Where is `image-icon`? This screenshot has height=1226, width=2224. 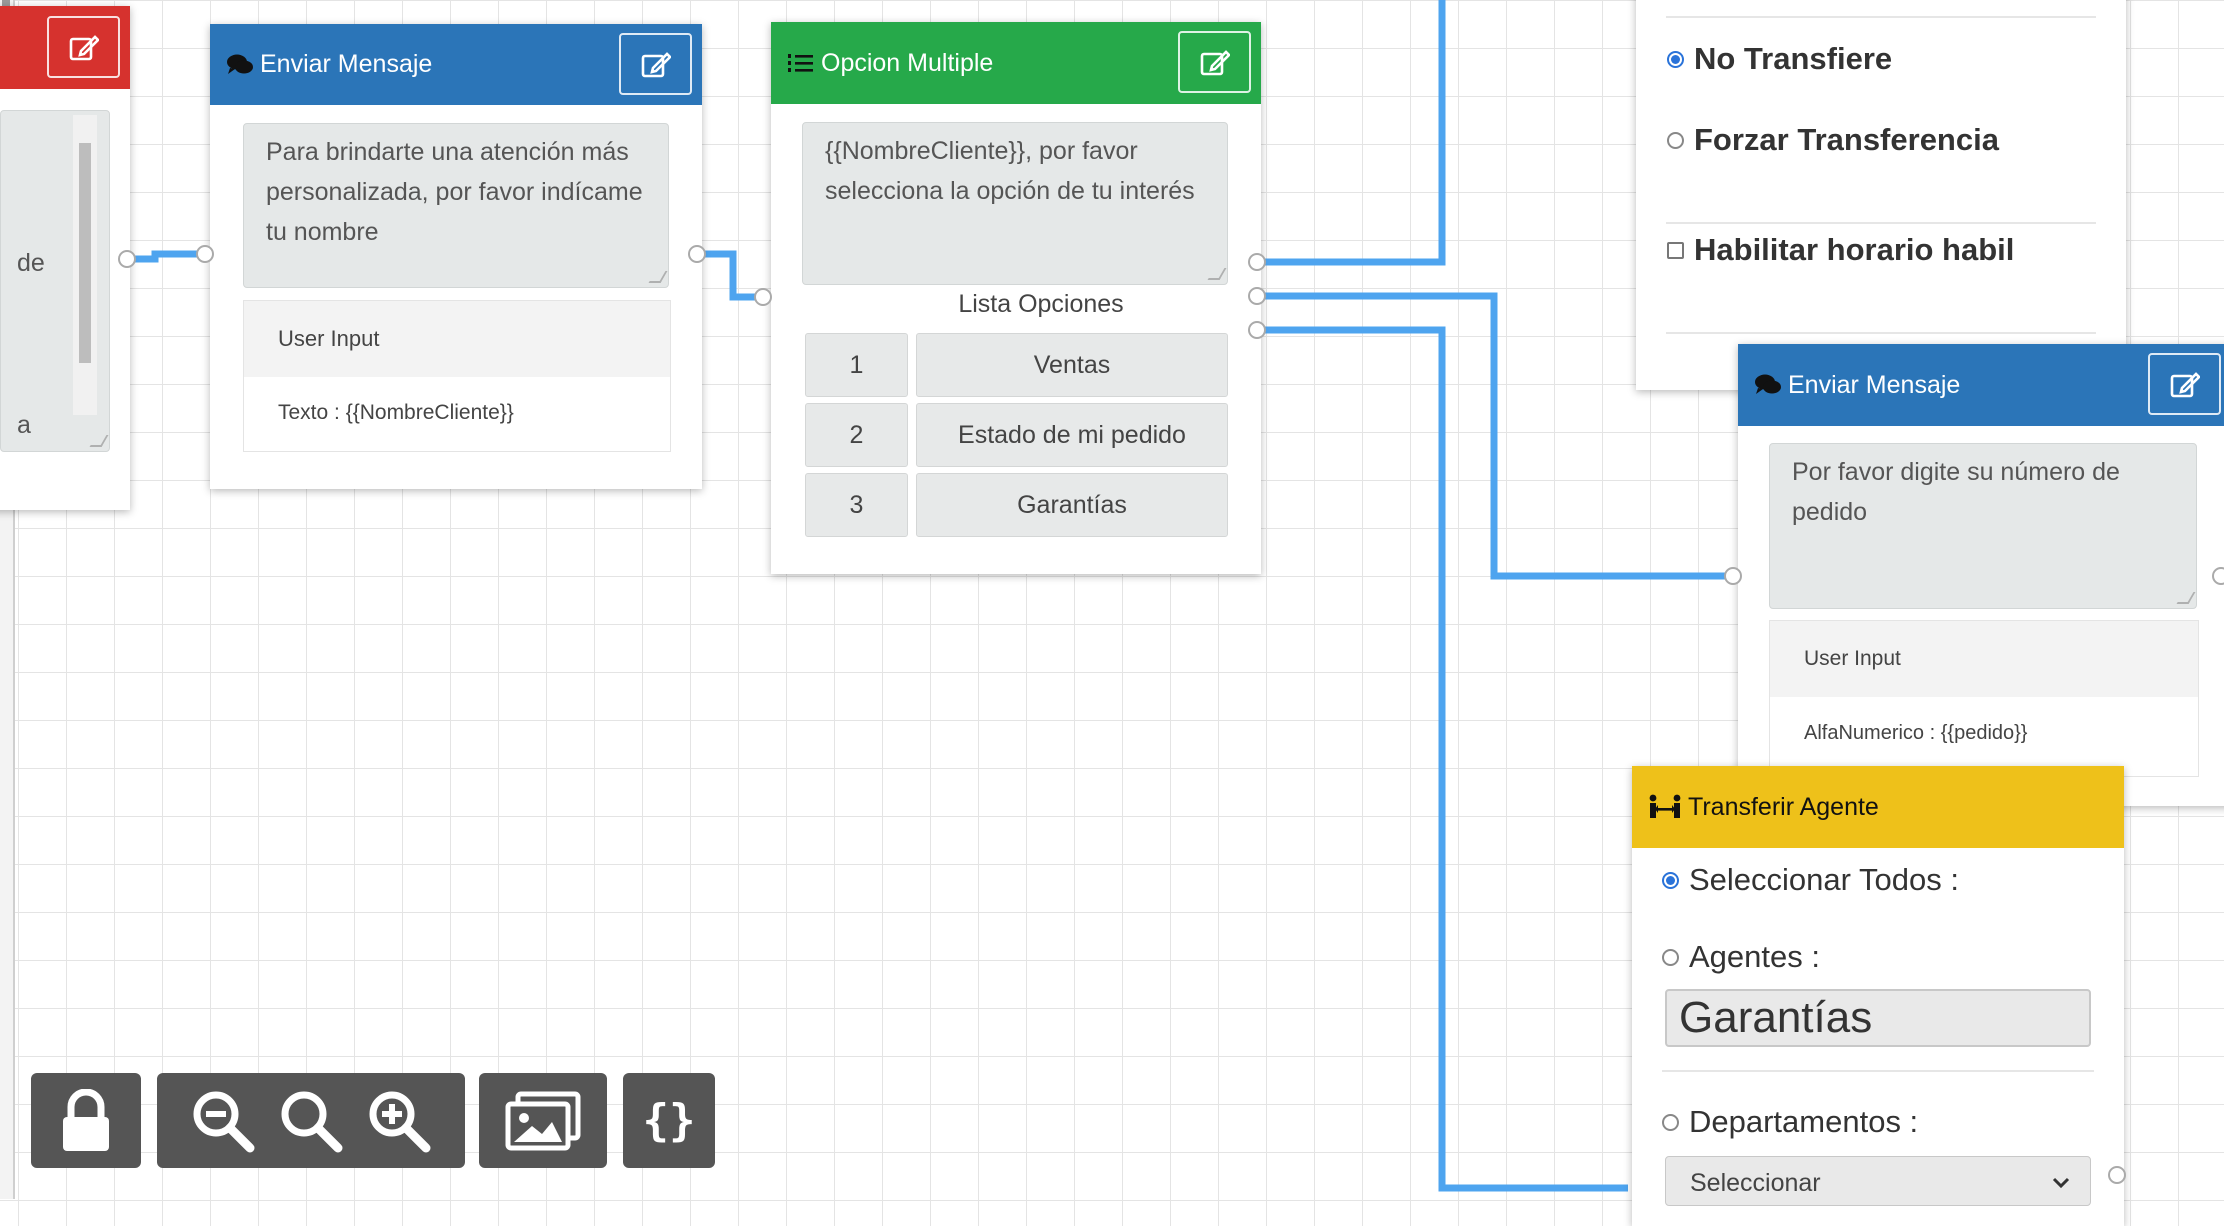 image-icon is located at coordinates (543, 1120).